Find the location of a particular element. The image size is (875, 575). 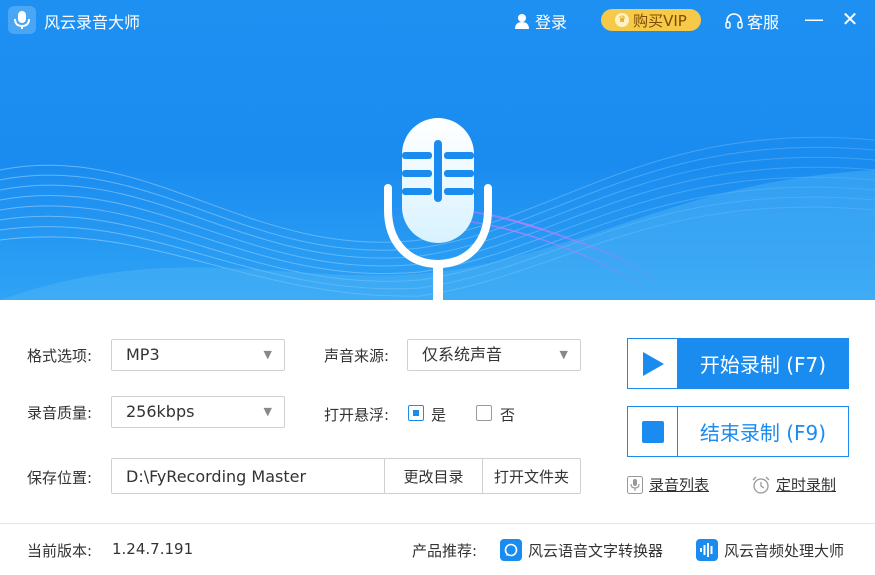

app-title: 风云录音大师 is located at coordinates (92, 22).